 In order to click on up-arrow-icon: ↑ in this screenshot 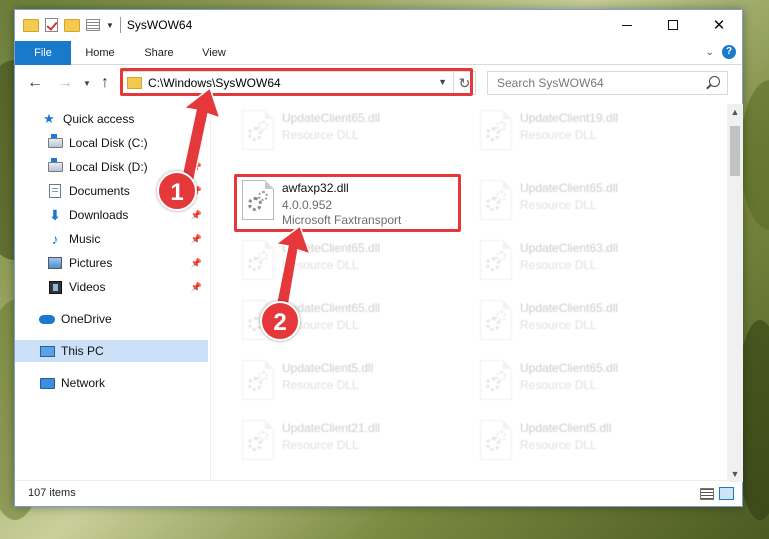, I will do `click(105, 83)`.